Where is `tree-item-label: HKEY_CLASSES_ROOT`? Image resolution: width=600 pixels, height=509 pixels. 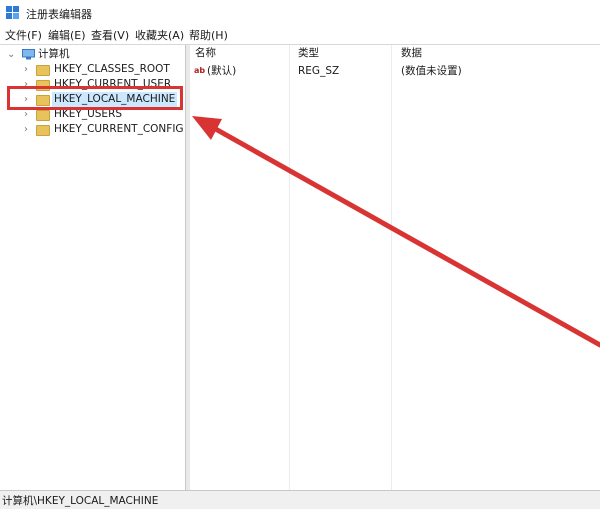
tree-item-label: HKEY_CLASSES_ROOT is located at coordinates (112, 69).